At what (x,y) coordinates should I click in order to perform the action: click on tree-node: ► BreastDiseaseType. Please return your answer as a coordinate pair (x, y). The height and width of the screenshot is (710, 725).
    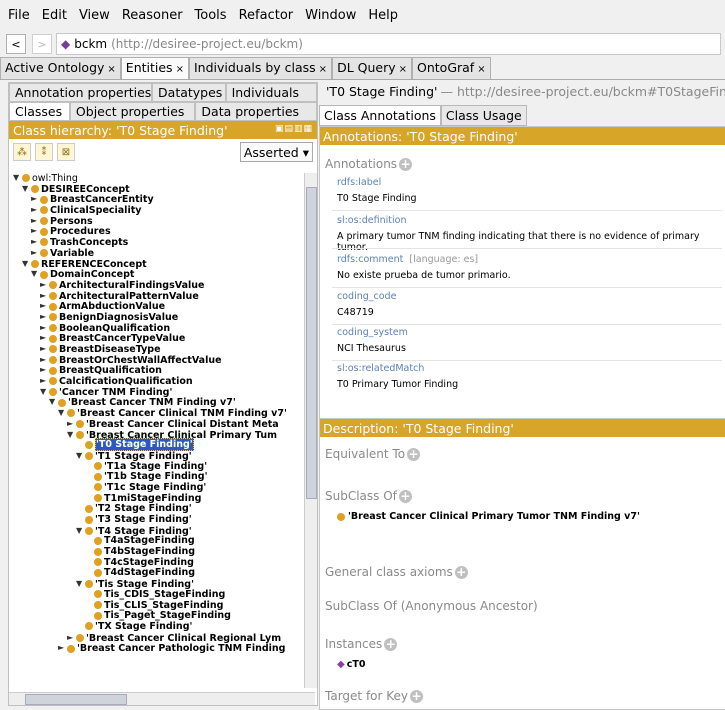
    Looking at the image, I should click on (156, 349).